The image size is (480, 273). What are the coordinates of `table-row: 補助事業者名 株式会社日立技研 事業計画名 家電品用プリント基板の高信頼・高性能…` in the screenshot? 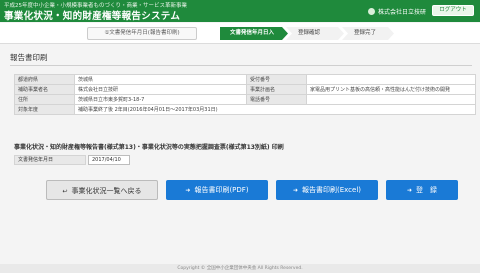 It's located at (245, 89).